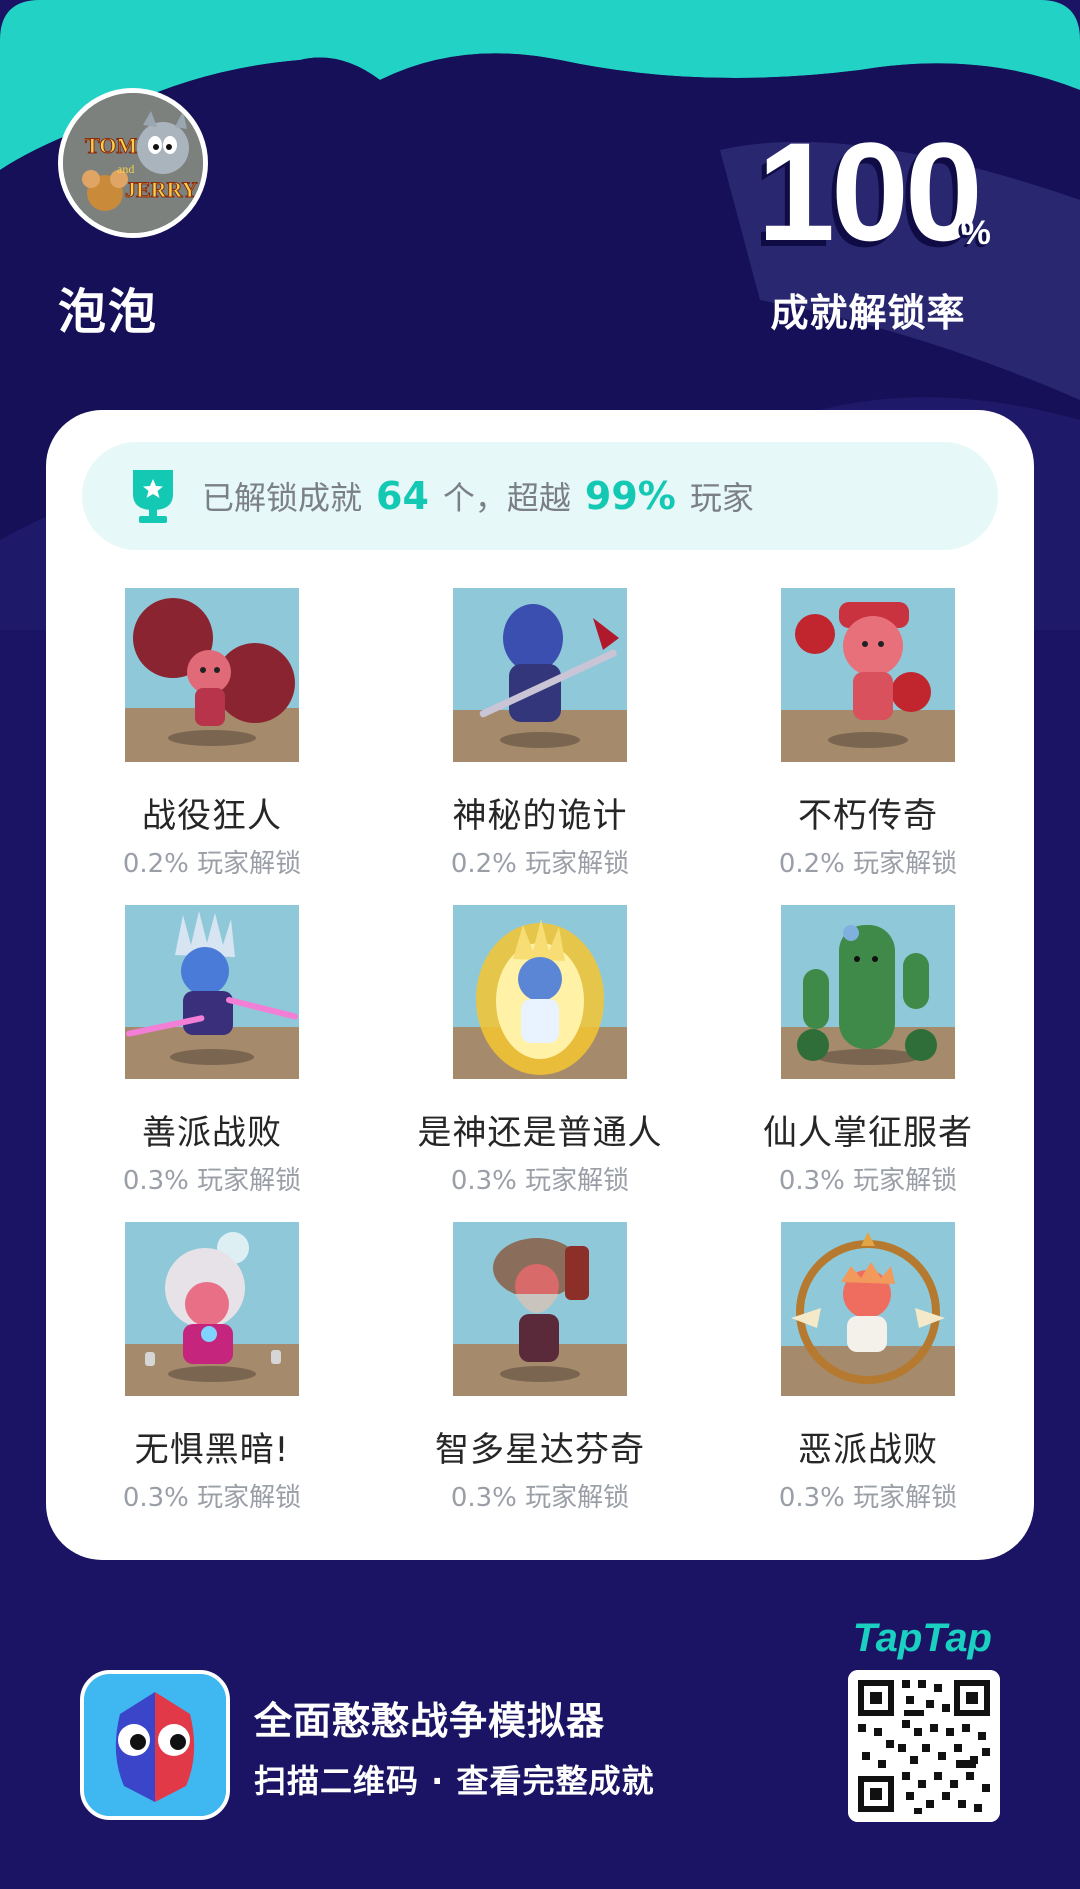  Describe the element at coordinates (868, 313) in the screenshot. I see `unlock-rate-label: 成就解锁率` at that location.